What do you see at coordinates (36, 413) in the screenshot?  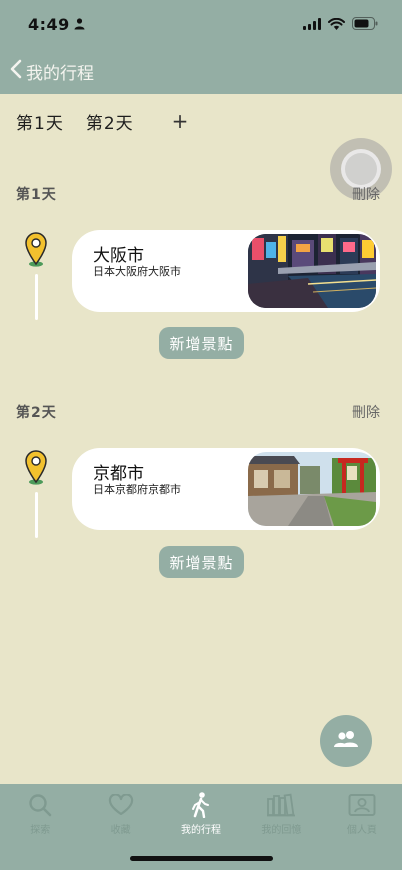 I see `day-2-title: 第2天` at bounding box center [36, 413].